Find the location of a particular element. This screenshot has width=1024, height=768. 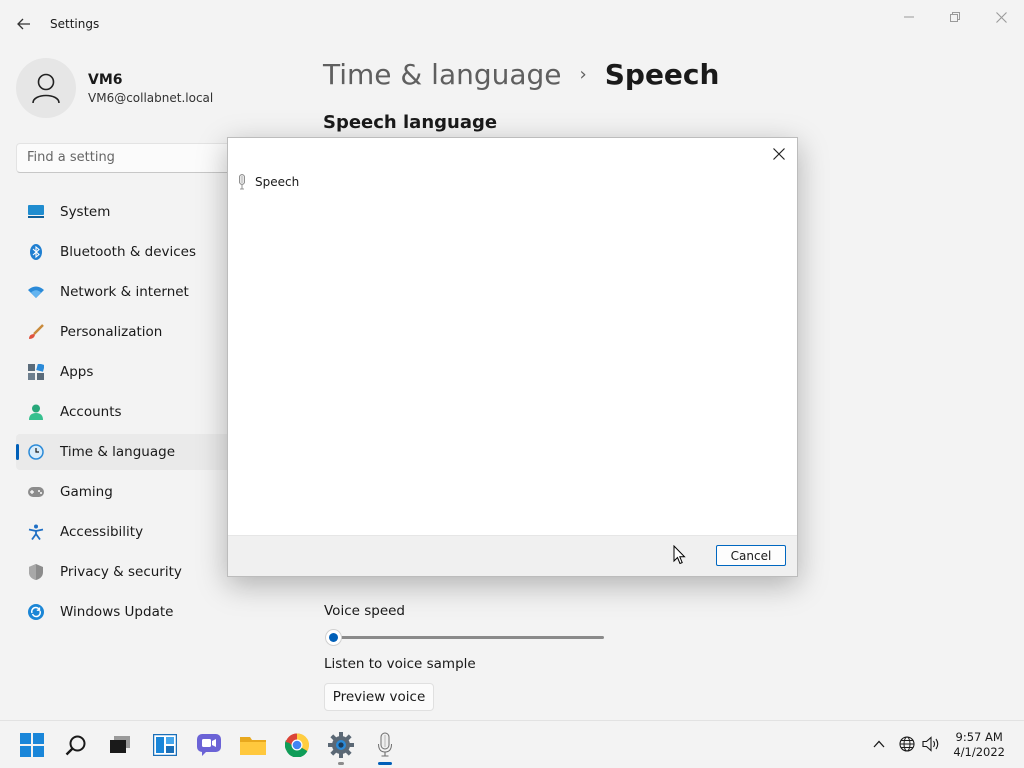

back-button is located at coordinates (24, 24).